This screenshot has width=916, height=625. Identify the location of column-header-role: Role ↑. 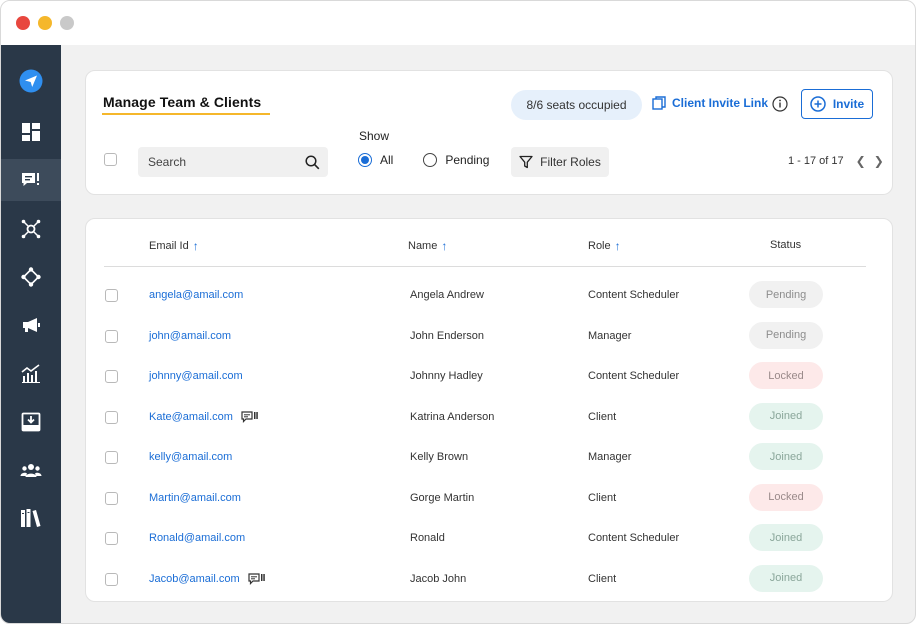
(604, 246).